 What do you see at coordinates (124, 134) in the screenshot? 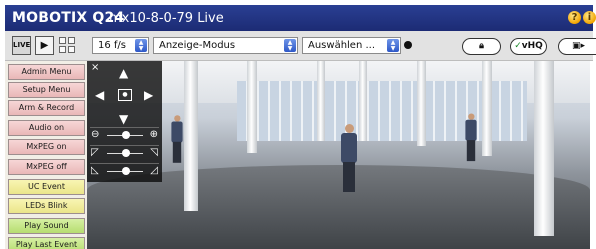
I see `zoom-slider: ⊖ ⊕` at bounding box center [124, 134].